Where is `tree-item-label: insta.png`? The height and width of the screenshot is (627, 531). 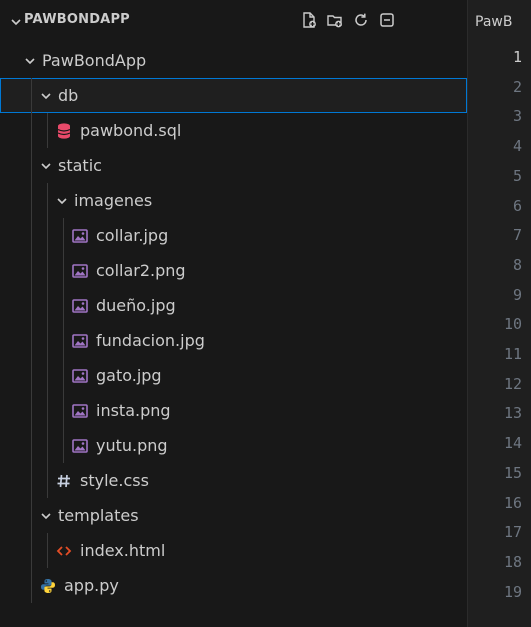
tree-item-label: insta.png is located at coordinates (133, 410).